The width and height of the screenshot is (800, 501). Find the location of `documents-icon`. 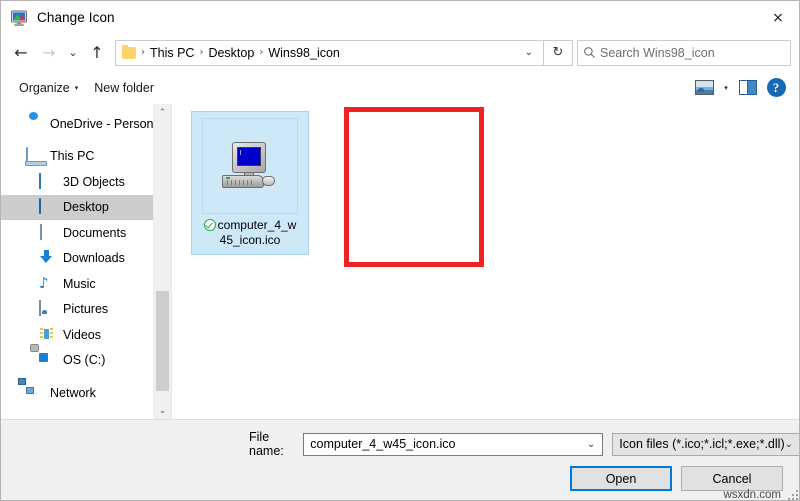

documents-icon is located at coordinates (47, 232).